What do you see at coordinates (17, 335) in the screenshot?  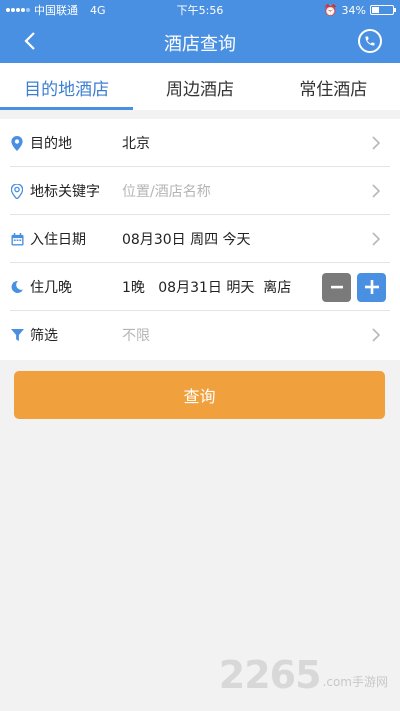 I see `filter-icon` at bounding box center [17, 335].